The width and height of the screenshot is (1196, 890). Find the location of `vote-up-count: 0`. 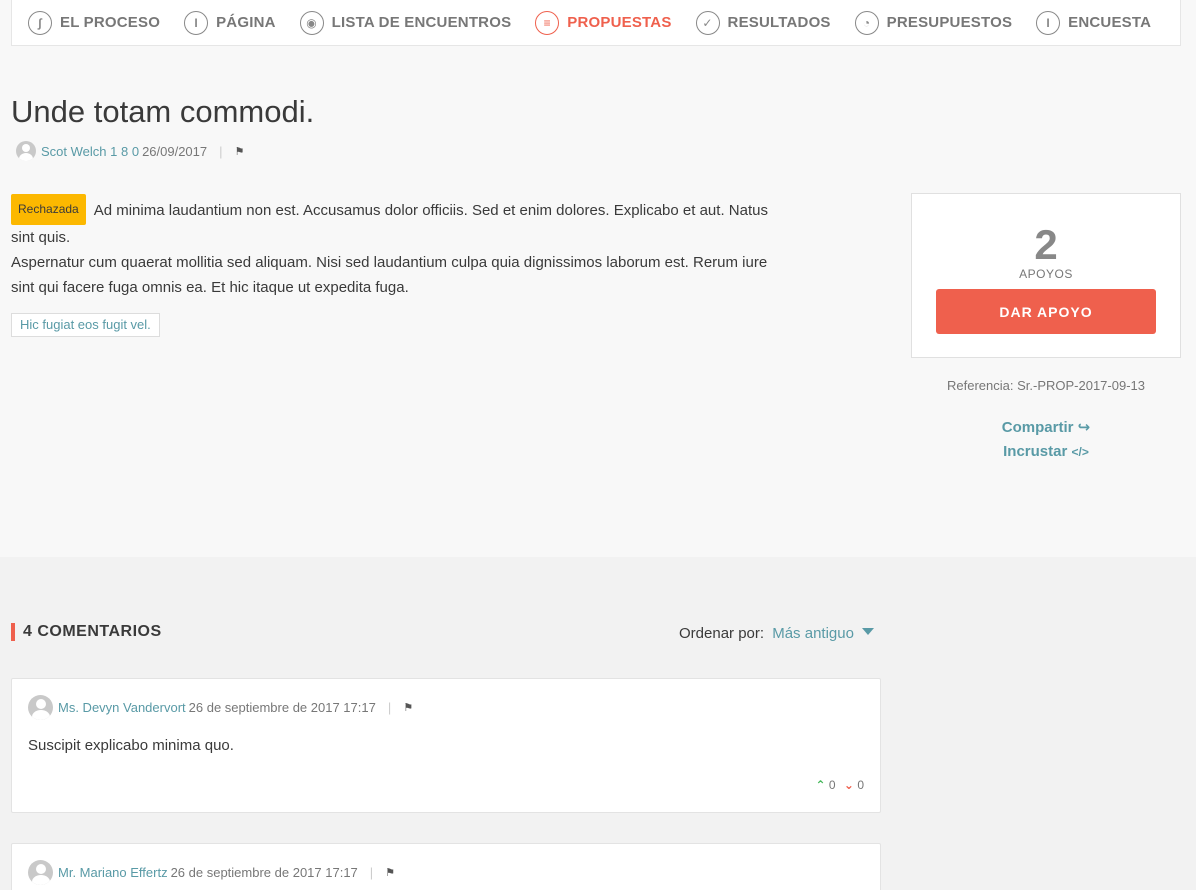

vote-up-count: 0 is located at coordinates (832, 785).